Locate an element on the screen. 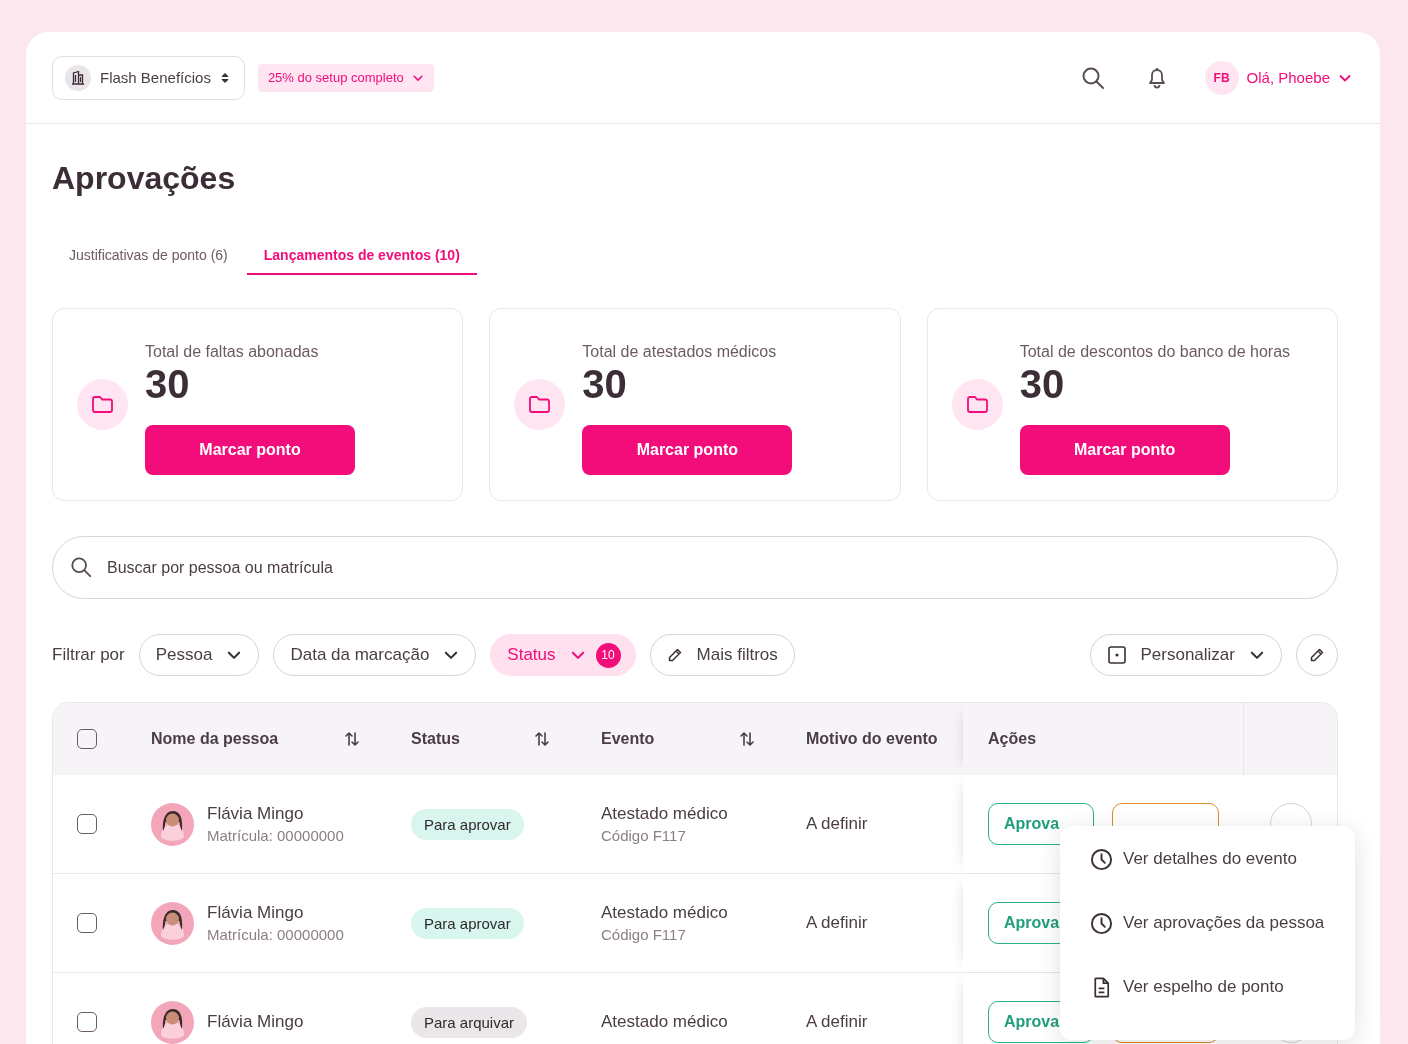 The width and height of the screenshot is (1408, 1044). stat-title: Total de descontos do banco de horas is located at coordinates (1155, 351).